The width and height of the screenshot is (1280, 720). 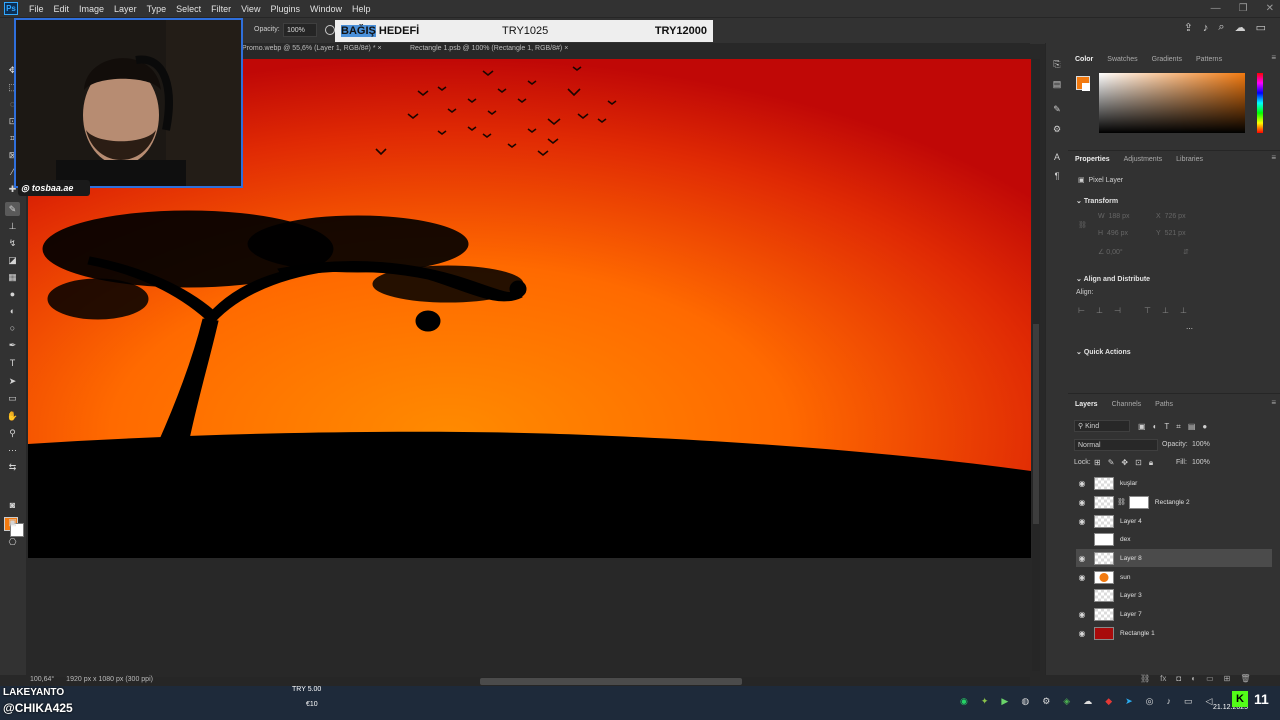 I want to click on filter-pixel-icon: ▣, so click(x=1142, y=427).